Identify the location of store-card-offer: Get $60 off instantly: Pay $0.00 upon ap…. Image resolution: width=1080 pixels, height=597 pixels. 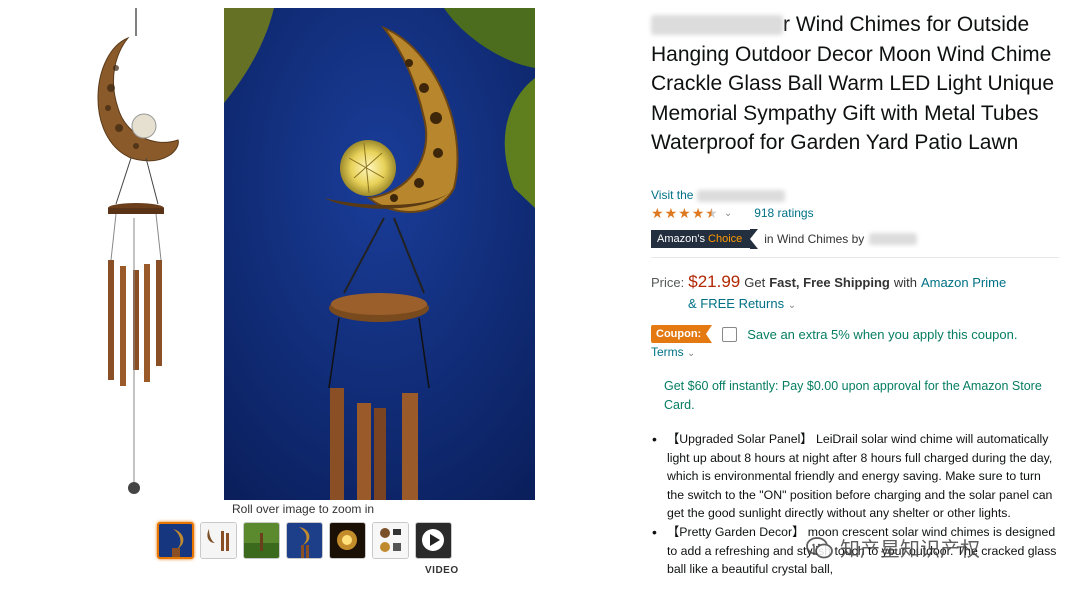
(854, 396).